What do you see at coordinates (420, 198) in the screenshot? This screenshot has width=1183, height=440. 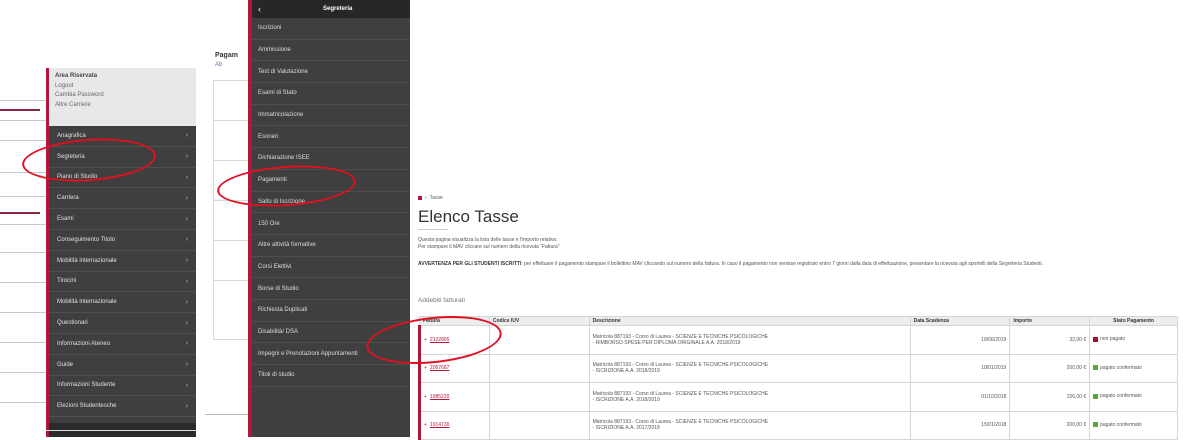 I see `home-icon` at bounding box center [420, 198].